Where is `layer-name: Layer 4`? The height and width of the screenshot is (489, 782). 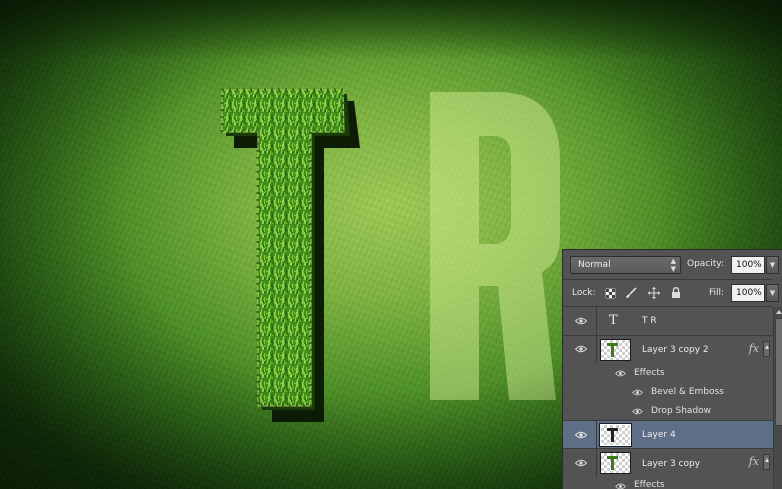 layer-name: Layer 4 is located at coordinates (659, 435).